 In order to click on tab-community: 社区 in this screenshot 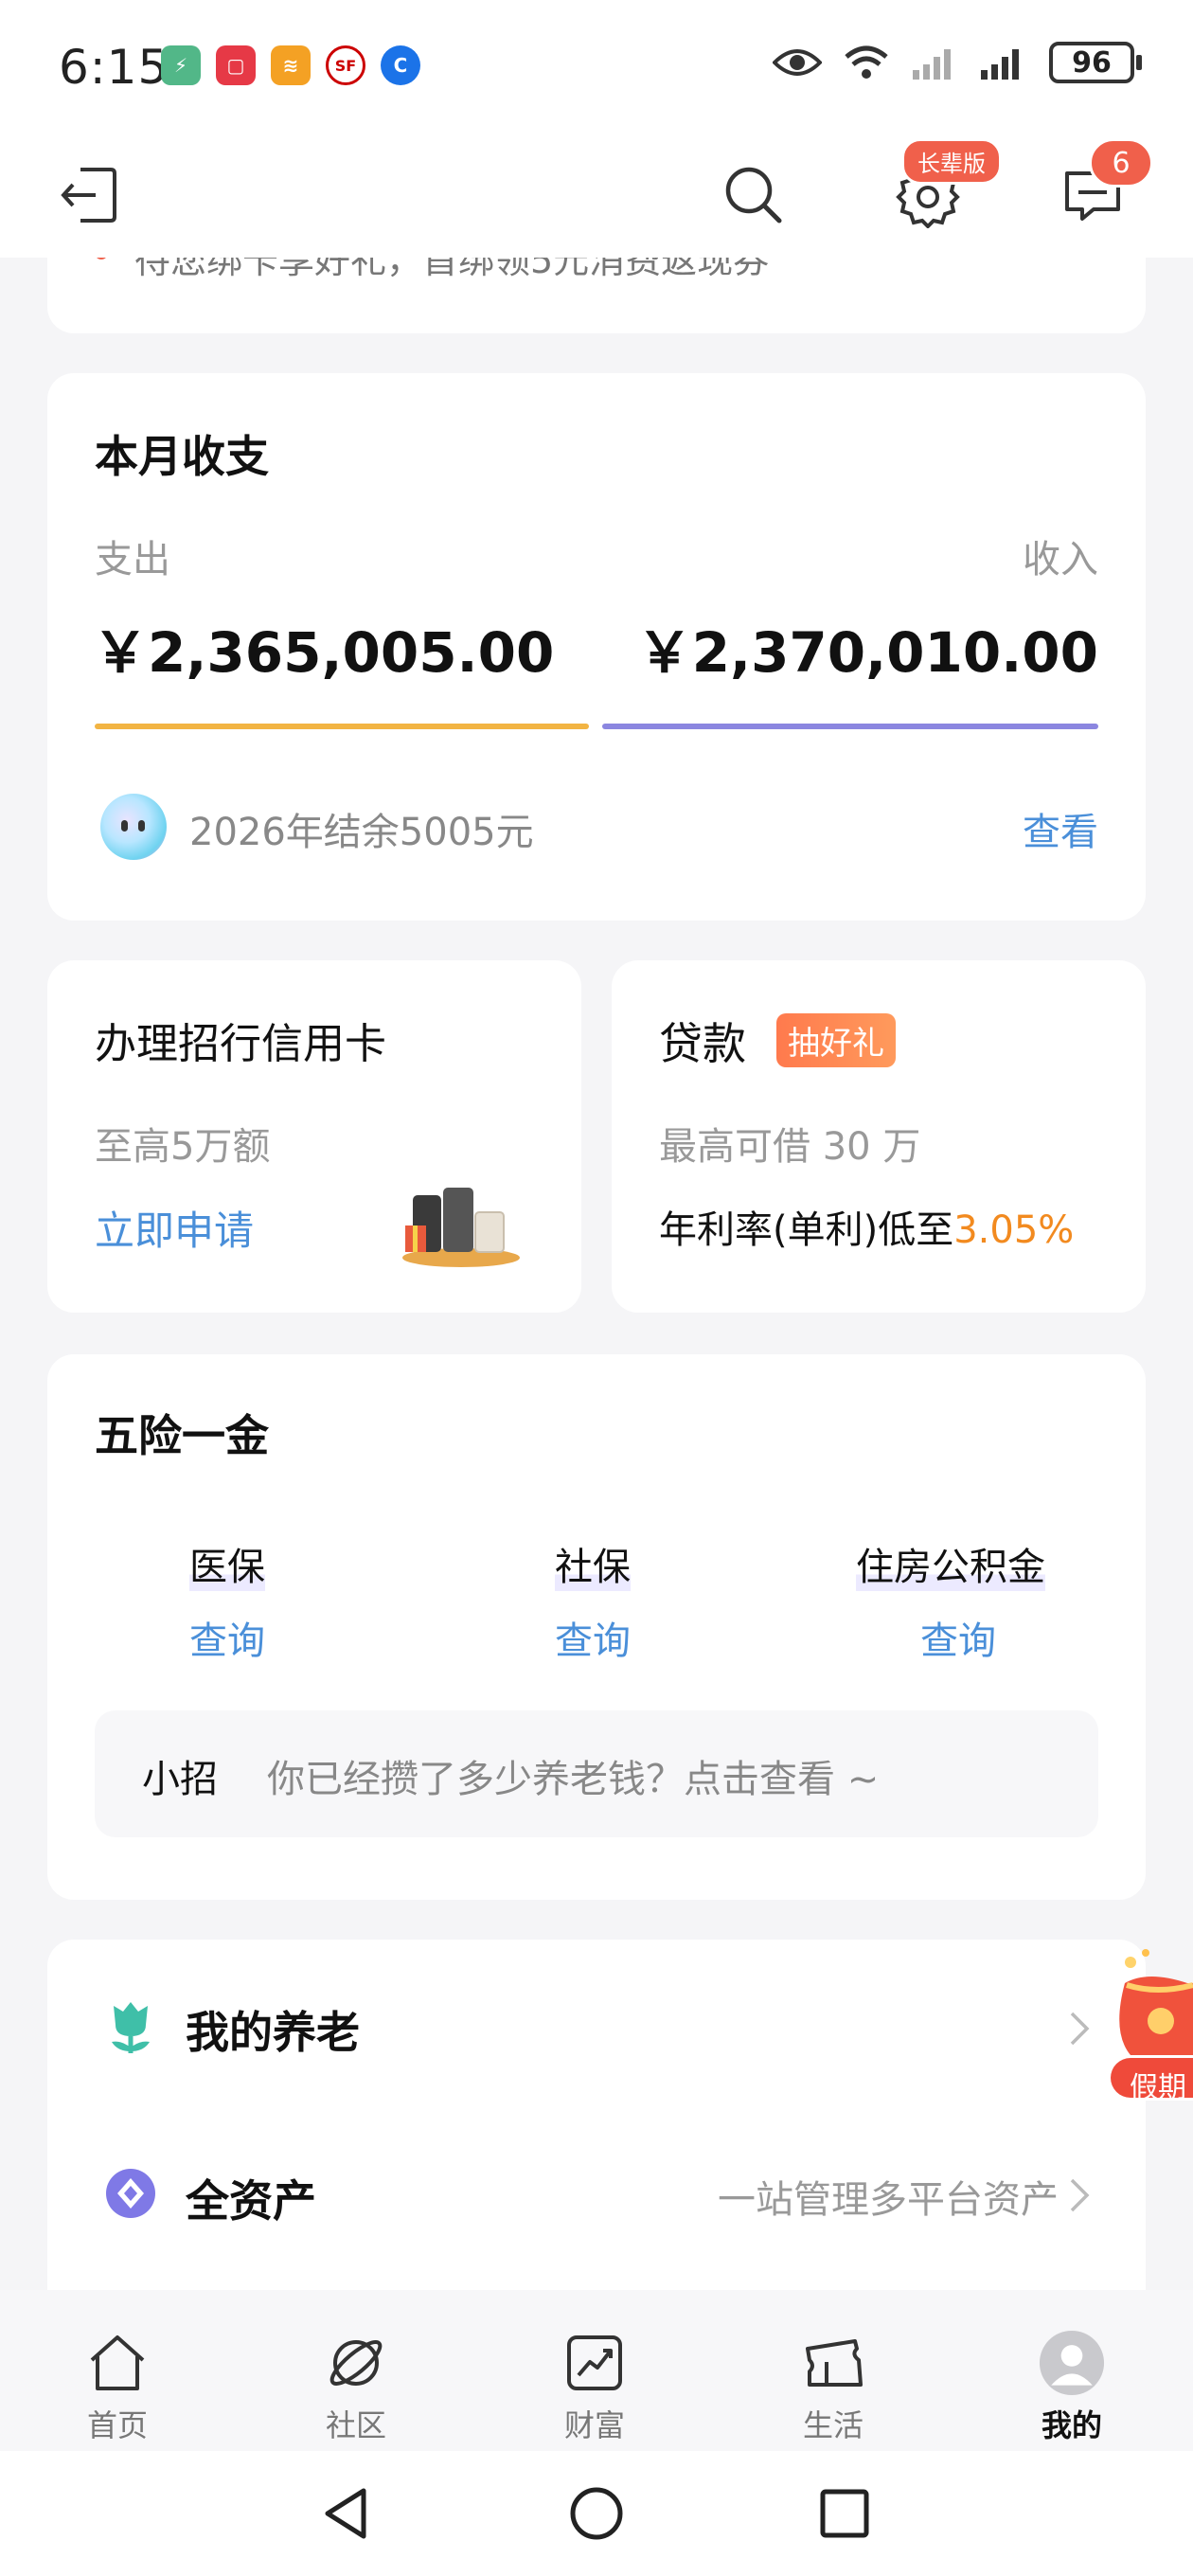, I will do `click(356, 2387)`.